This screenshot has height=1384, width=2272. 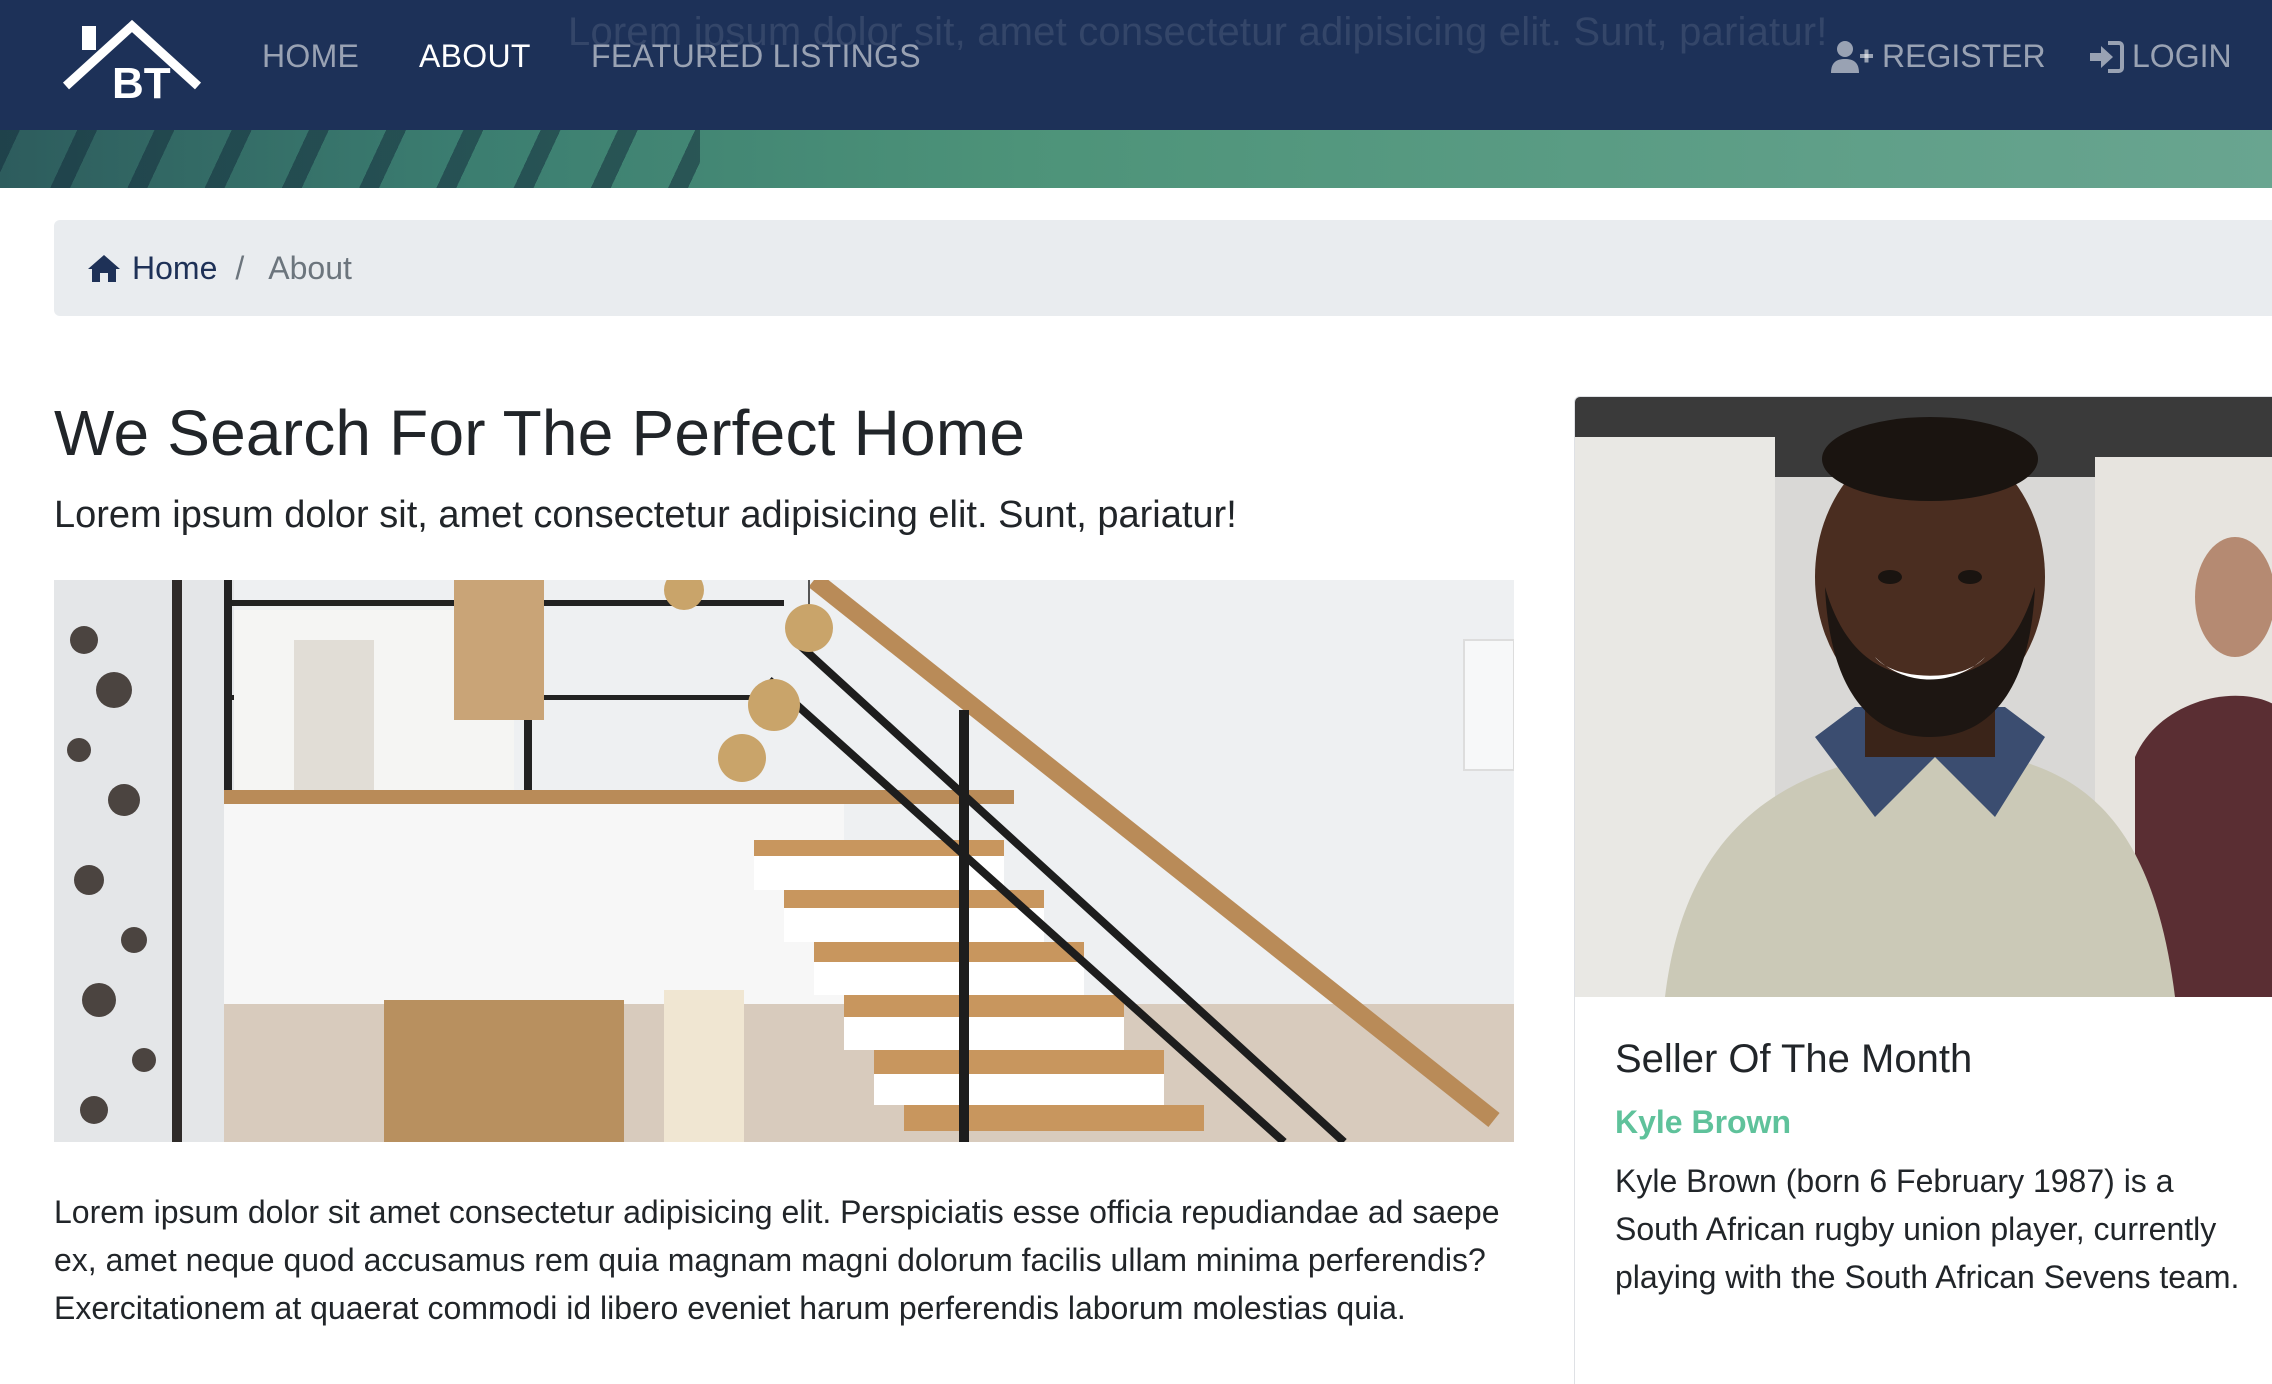 What do you see at coordinates (2182, 56) in the screenshot?
I see `login-label: LOGIN` at bounding box center [2182, 56].